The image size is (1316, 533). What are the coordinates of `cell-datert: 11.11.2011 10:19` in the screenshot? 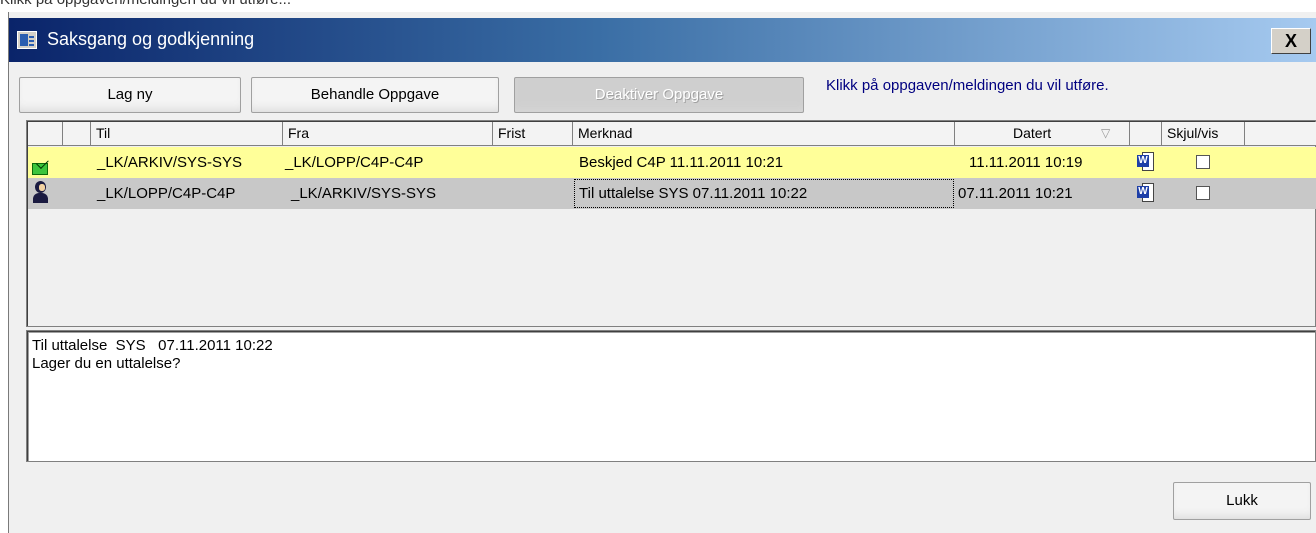 It's located at (1026, 162).